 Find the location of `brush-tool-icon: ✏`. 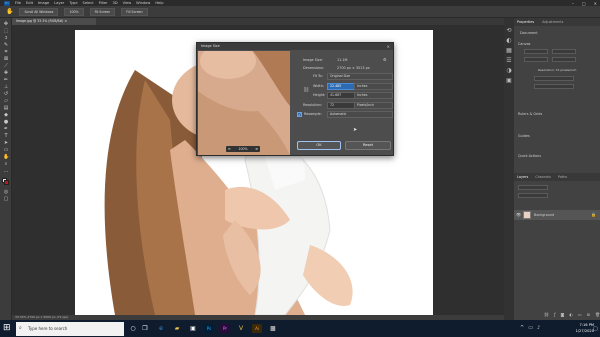

brush-tool-icon: ✏ is located at coordinates (6, 80).